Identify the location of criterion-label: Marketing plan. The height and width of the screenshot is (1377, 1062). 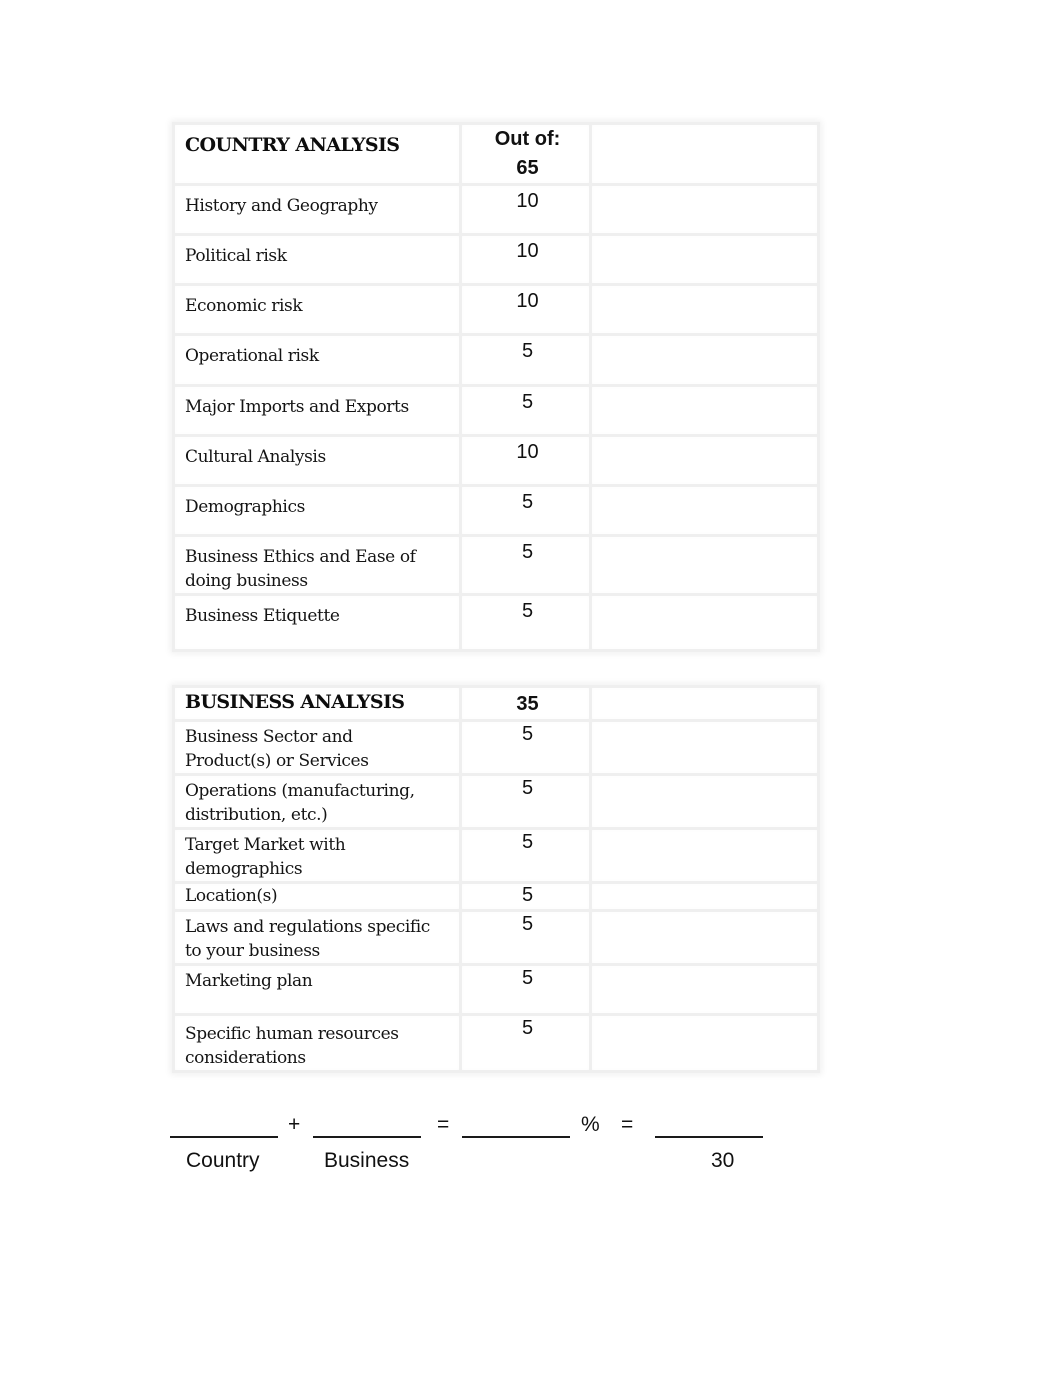
(249, 981).